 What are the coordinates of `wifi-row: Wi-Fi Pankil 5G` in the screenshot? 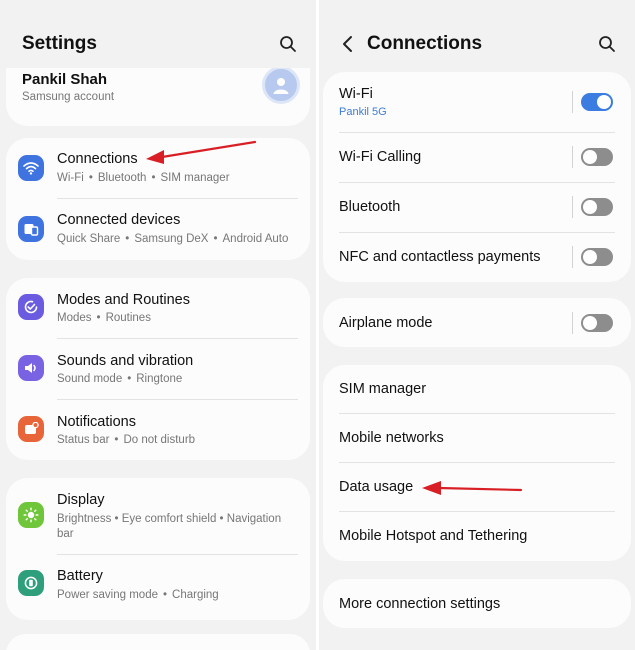 It's located at (477, 102).